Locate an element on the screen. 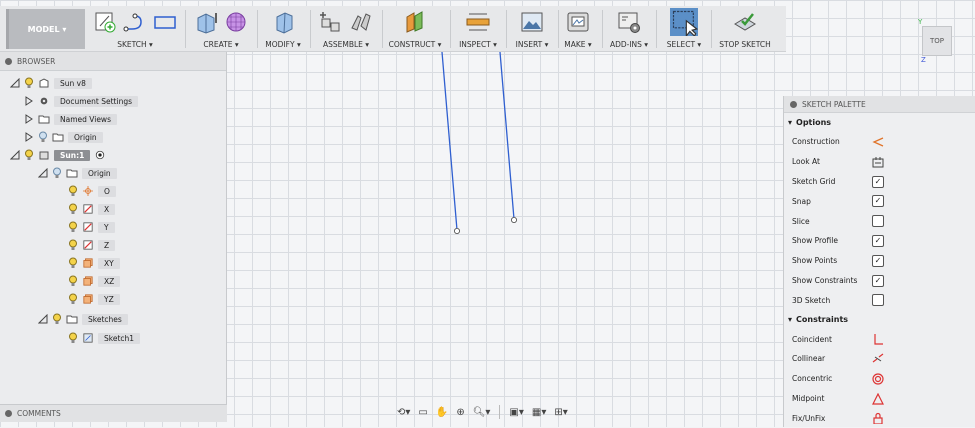  constraints-section-header: ▾ Constraints is located at coordinates (879, 319).